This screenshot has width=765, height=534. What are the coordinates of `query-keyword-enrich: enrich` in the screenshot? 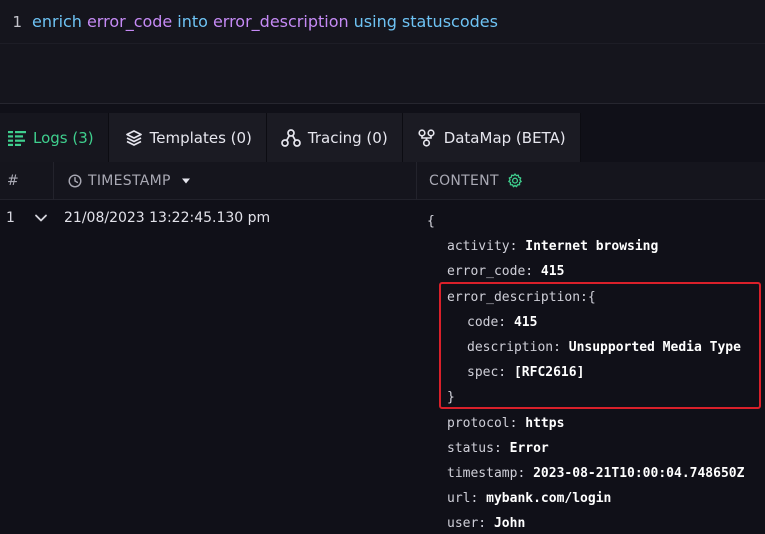 It's located at (57, 21).